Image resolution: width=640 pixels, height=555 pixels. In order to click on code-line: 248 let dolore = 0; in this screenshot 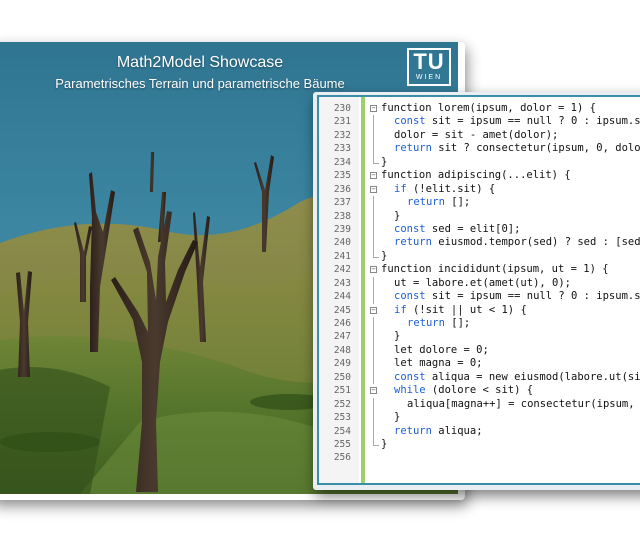, I will do `click(479, 350)`.